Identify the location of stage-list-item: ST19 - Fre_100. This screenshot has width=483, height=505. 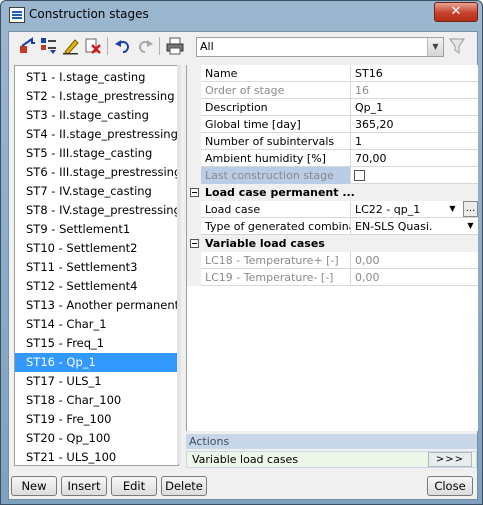
(96, 419).